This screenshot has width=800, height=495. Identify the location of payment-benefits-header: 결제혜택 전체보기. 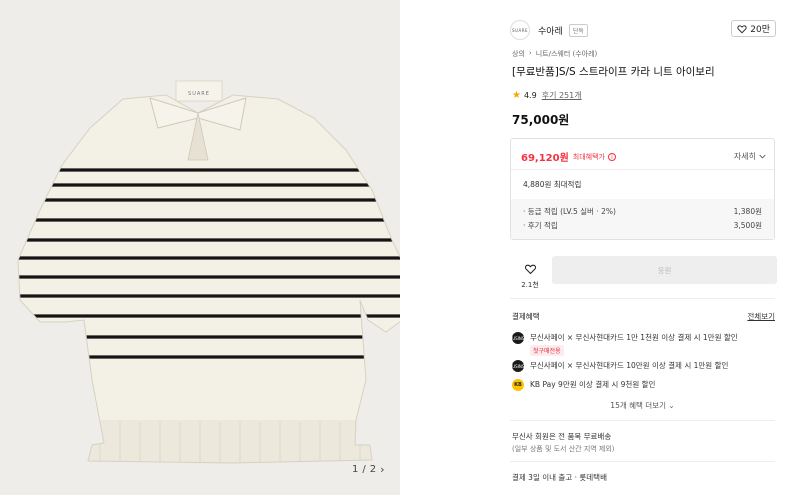
(643, 316).